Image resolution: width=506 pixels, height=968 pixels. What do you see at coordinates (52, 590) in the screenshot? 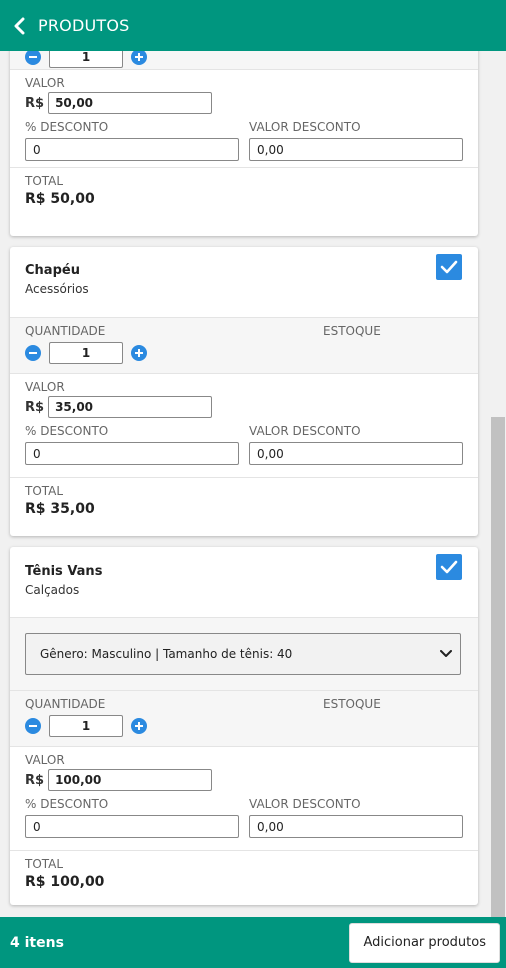
I see `product-category: Calçados` at bounding box center [52, 590].